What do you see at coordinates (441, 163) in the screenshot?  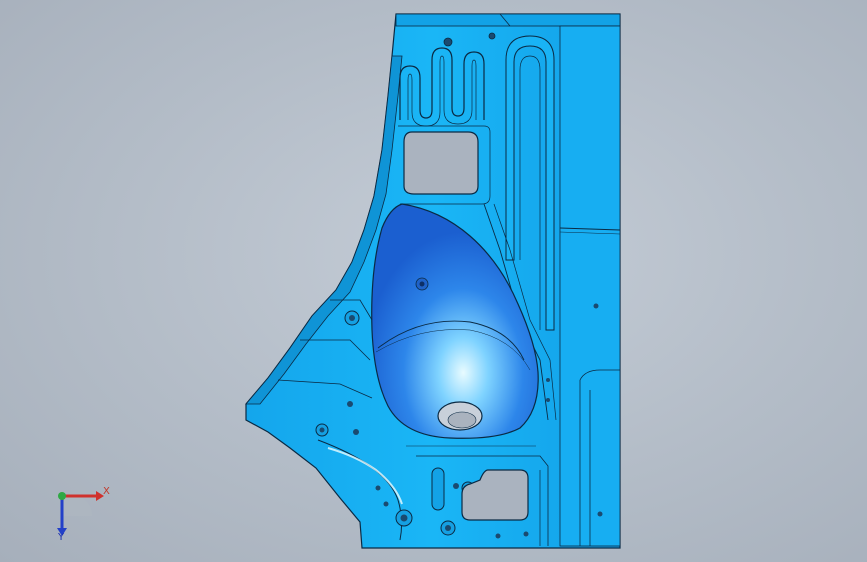 I see `upper-opening` at bounding box center [441, 163].